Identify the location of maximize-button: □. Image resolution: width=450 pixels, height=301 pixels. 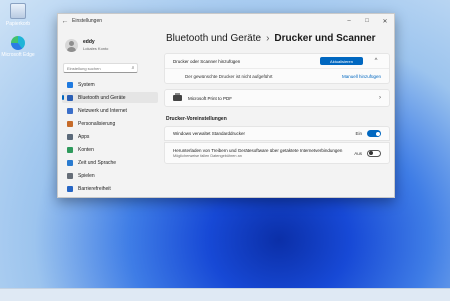
(367, 21).